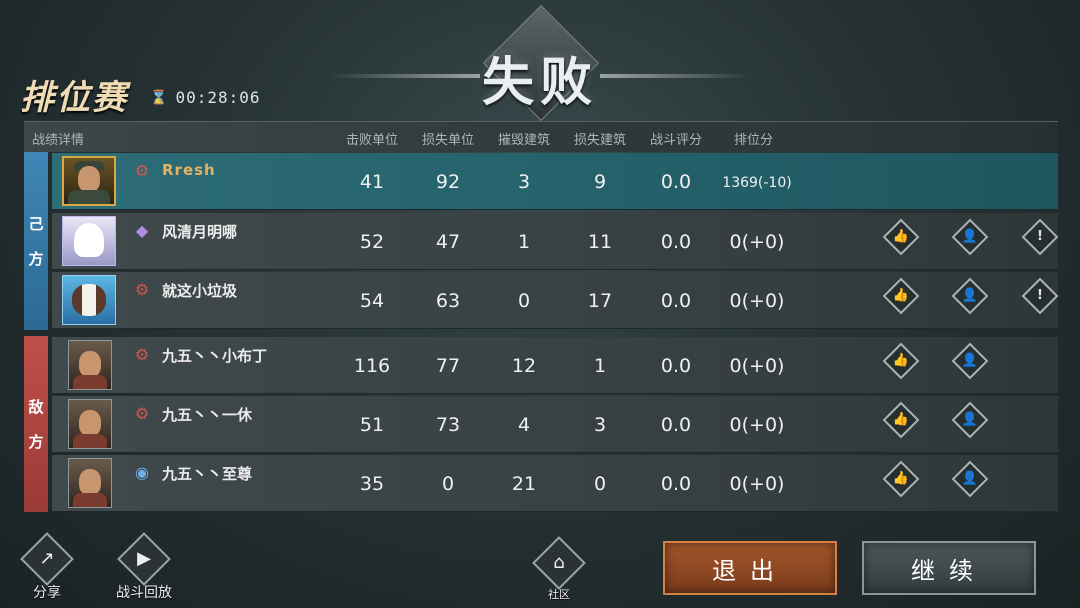 This screenshot has height=608, width=1080. What do you see at coordinates (555, 424) in the screenshot?
I see `player-row: ⚙ 九五丶丶一休 51 73 4 3 0.0 0(+0) 👍 👤` at bounding box center [555, 424].